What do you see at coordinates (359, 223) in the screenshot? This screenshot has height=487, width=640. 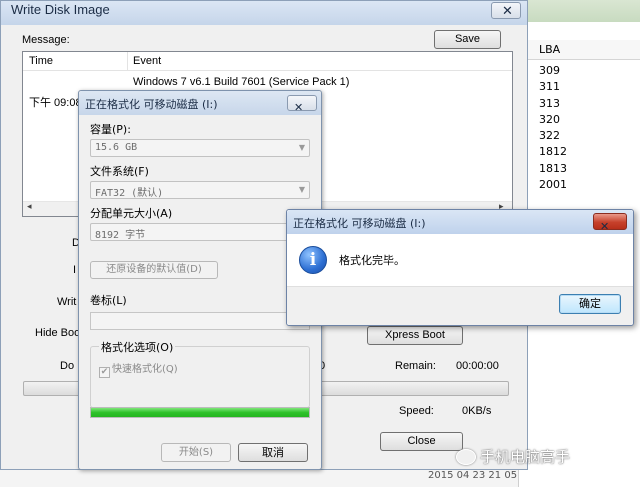 I see `complete-dialog-title: 正在格式化 可移动磁盘 (I:)` at bounding box center [359, 223].